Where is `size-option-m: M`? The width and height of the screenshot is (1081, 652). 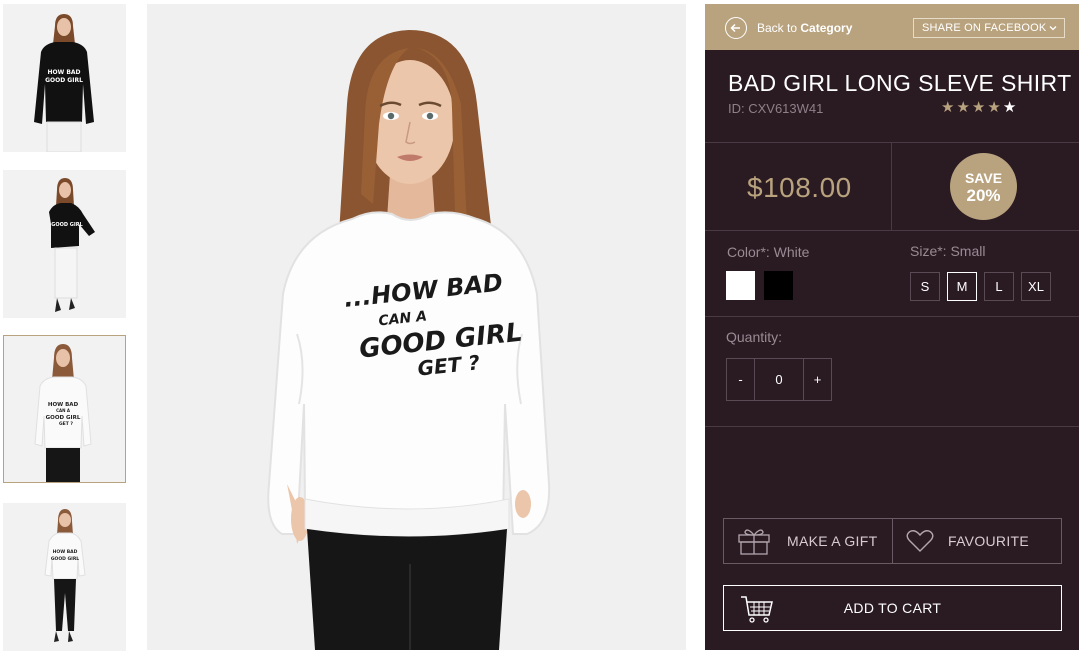
size-option-m: M is located at coordinates (962, 286).